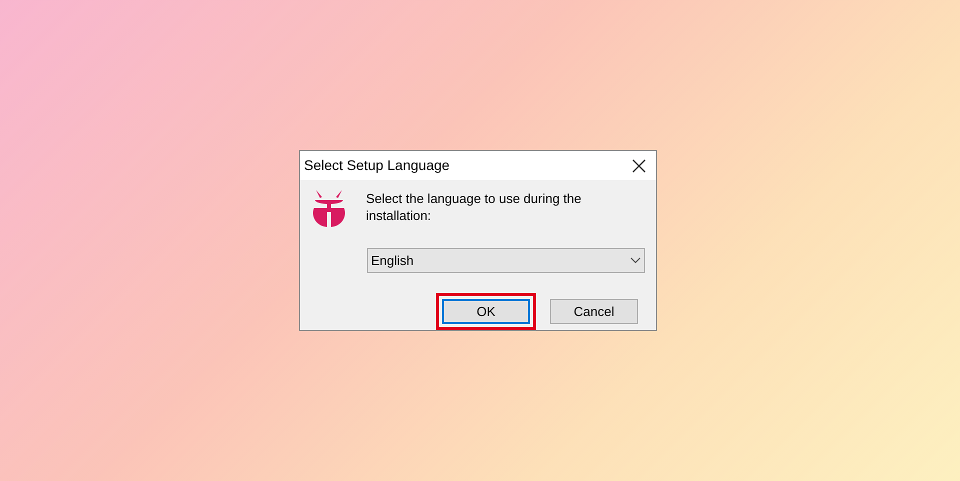 The image size is (960, 481). I want to click on language-dropdown: English, so click(506, 260).